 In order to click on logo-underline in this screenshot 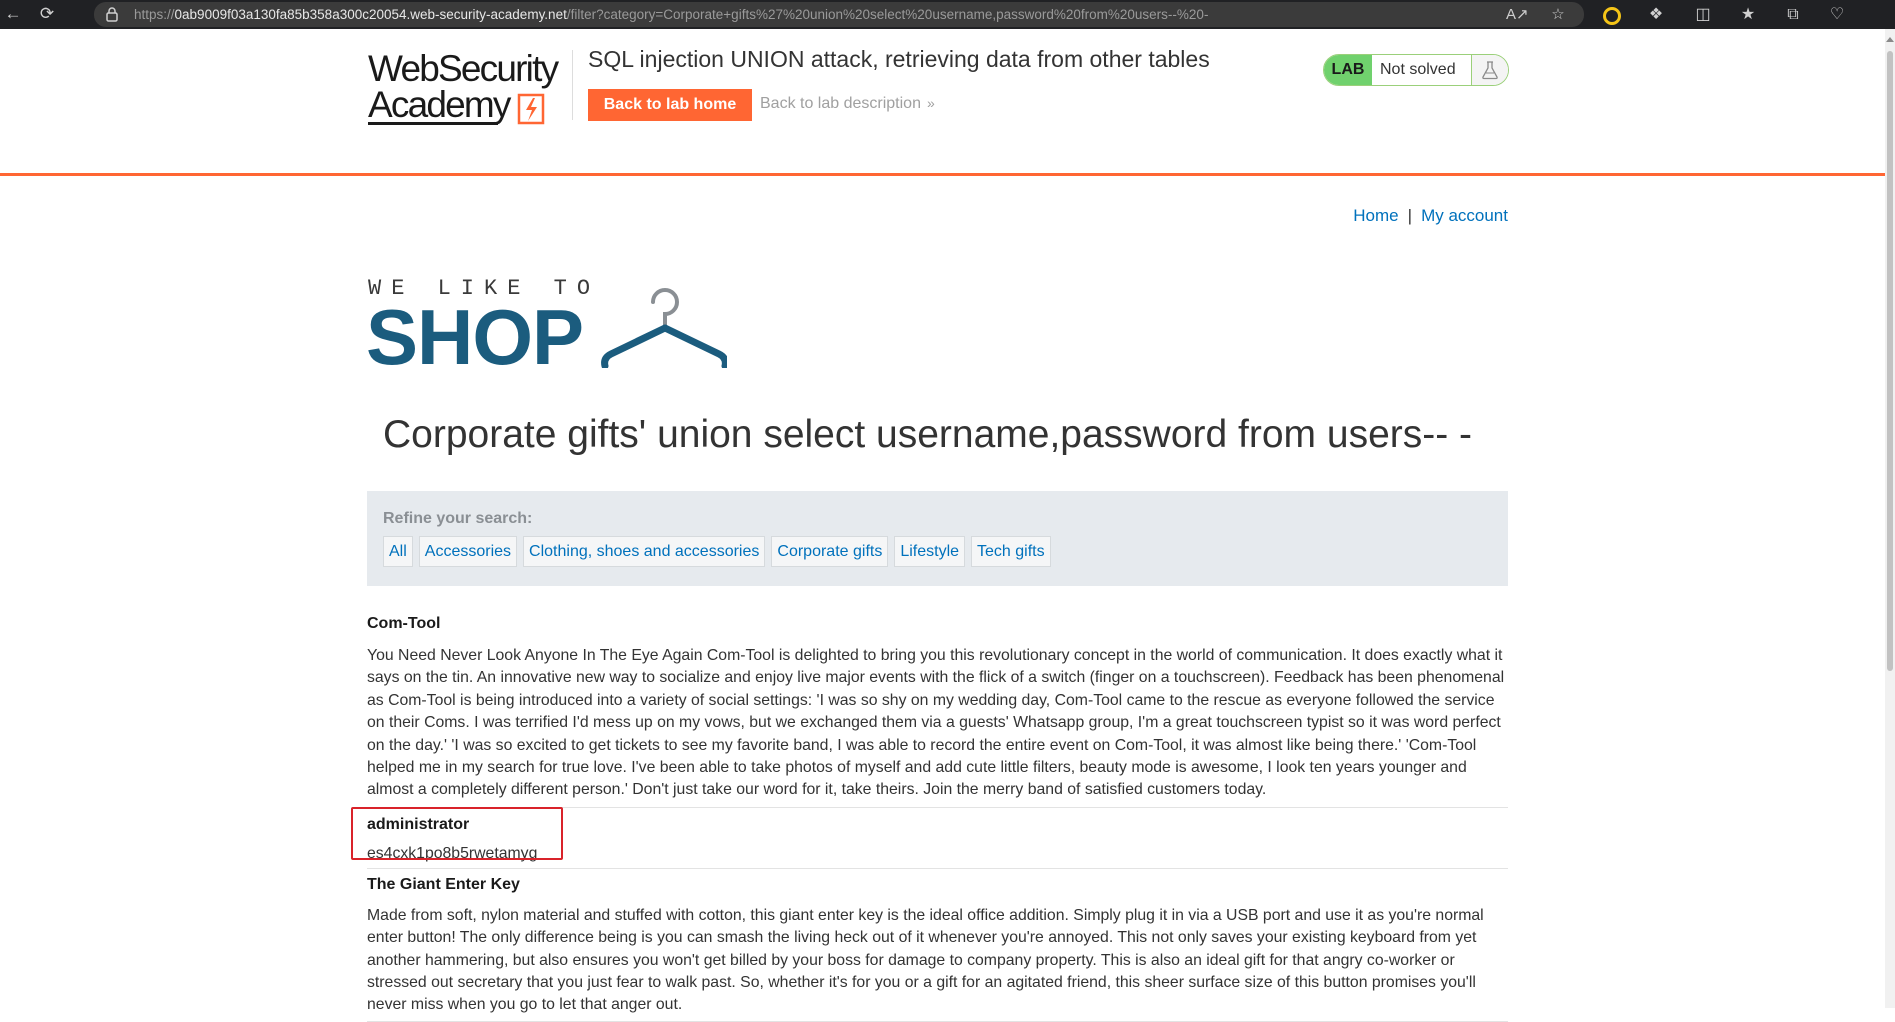, I will do `click(433, 123)`.